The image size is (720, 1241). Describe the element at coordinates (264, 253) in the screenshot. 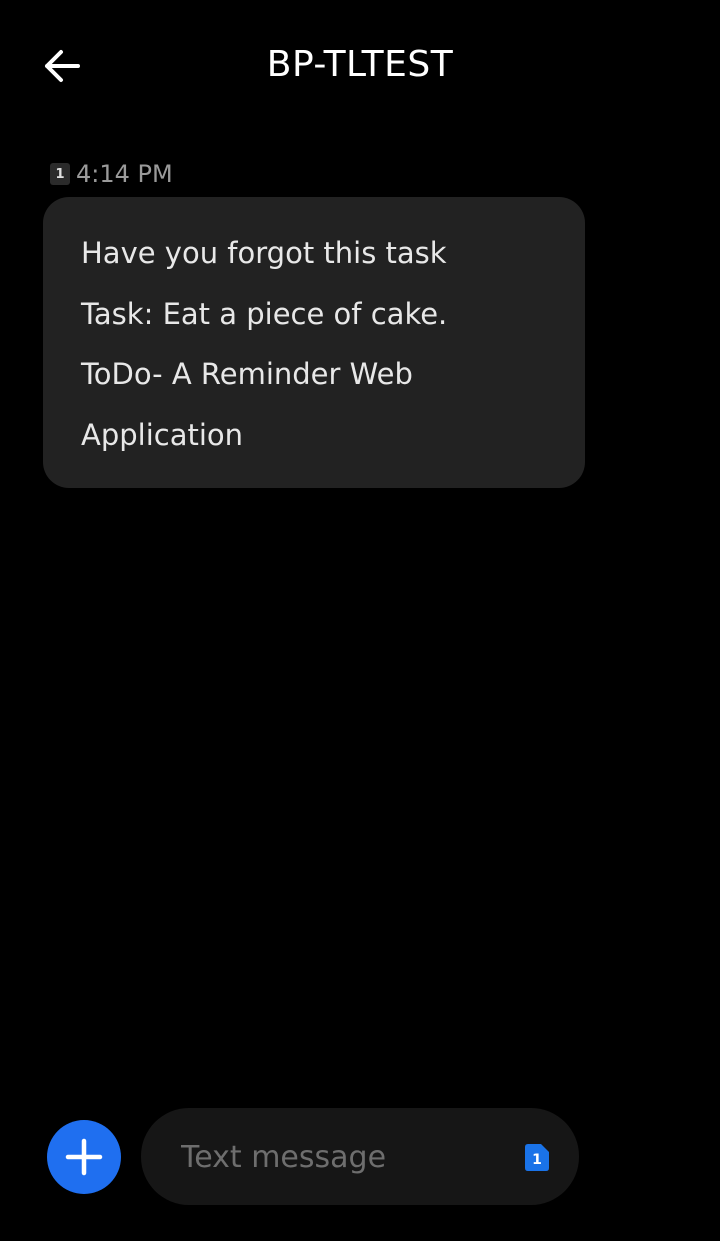

I see `message-line: Have you forgot this task` at that location.